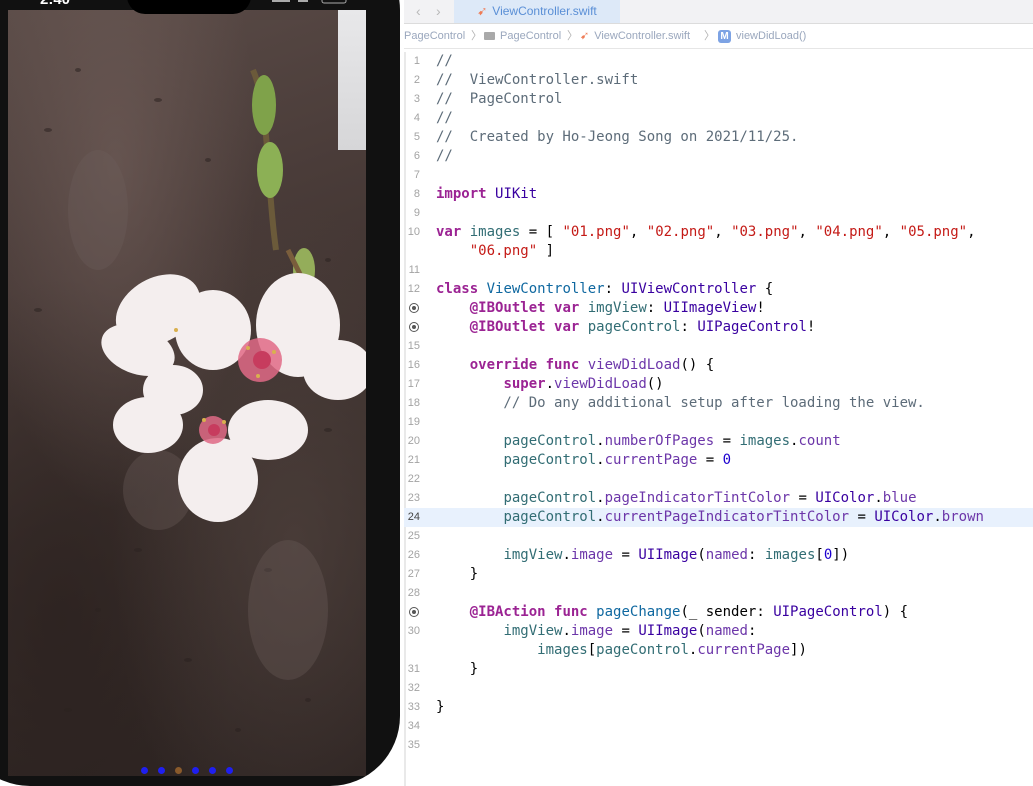 The width and height of the screenshot is (1033, 786). I want to click on line-number: 4, so click(416, 118).